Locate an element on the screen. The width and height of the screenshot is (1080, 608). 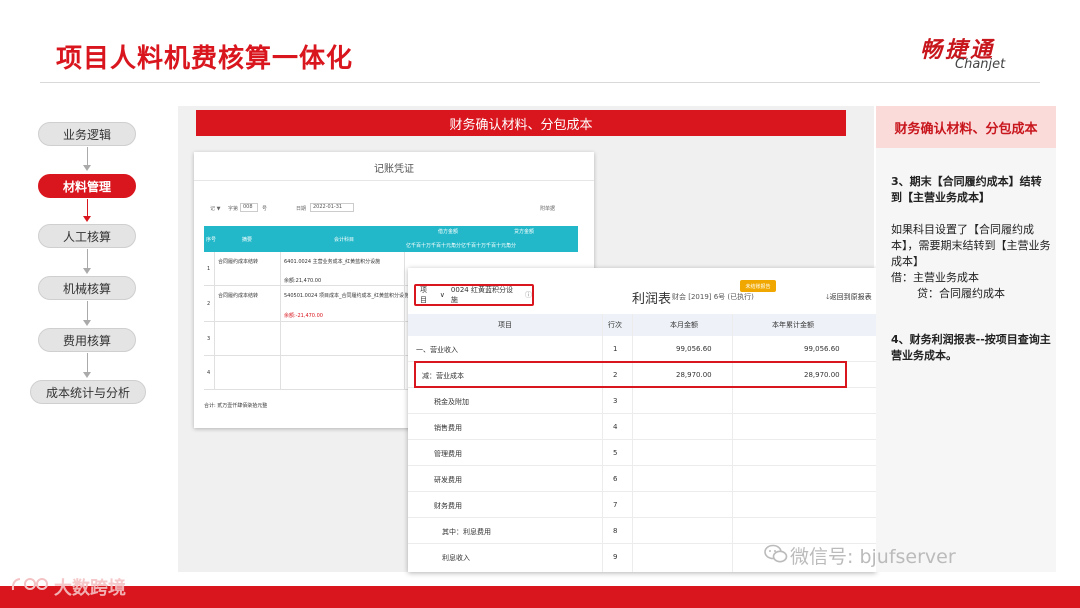
report-title: 利润表 is located at coordinates (652, 299).